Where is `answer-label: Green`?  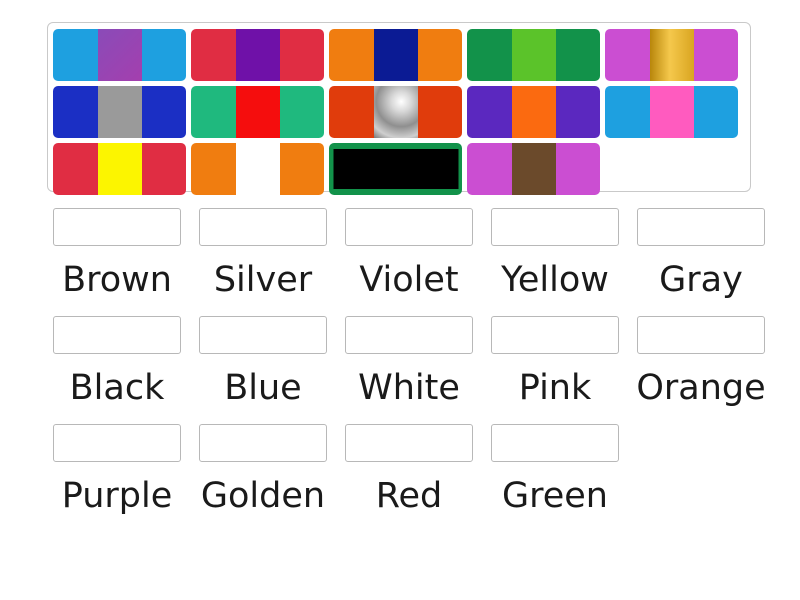
answer-label: Green is located at coordinates (555, 496).